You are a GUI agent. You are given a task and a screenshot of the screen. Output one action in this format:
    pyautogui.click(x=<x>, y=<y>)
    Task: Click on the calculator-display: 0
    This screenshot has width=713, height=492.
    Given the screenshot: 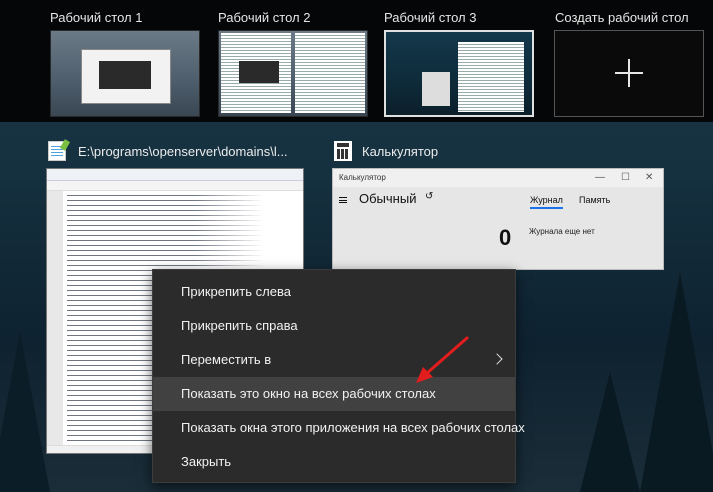 What is the action you would take?
    pyautogui.click(x=505, y=237)
    